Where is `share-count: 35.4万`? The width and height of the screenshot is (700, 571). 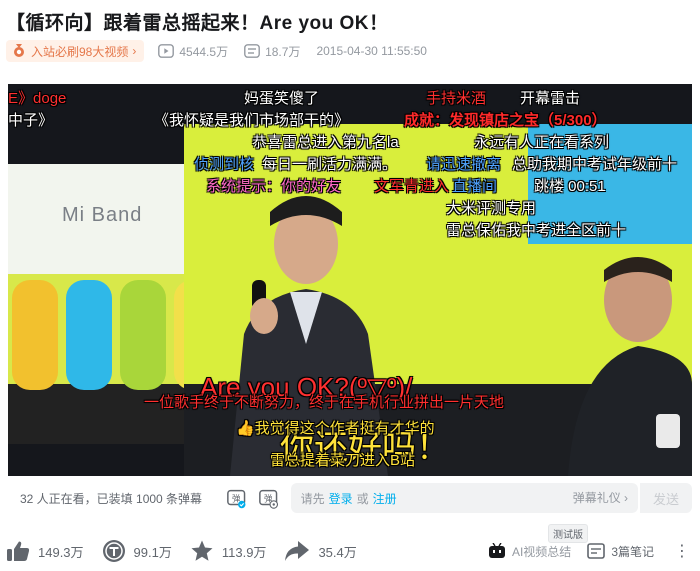 share-count: 35.4万 is located at coordinates (337, 552).